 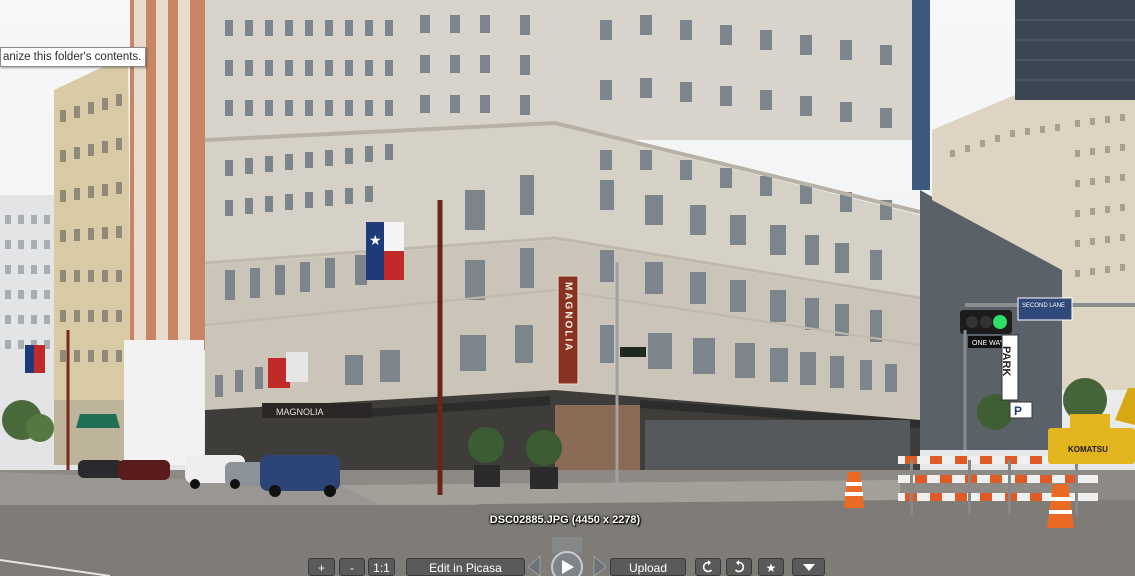 I want to click on zoom-in-label: +, so click(x=321, y=568).